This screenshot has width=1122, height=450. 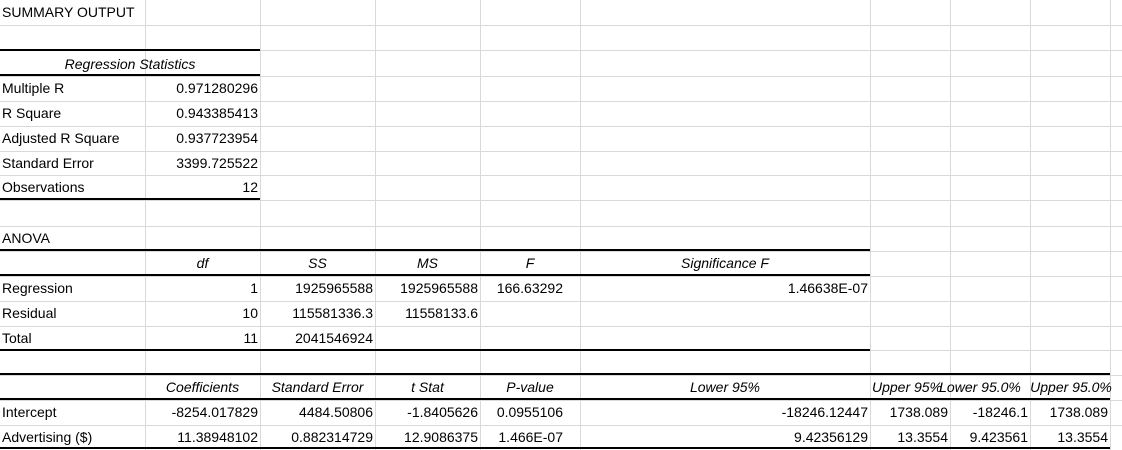 What do you see at coordinates (202, 313) in the screenshot?
I see `anova-row-residual-df: 10` at bounding box center [202, 313].